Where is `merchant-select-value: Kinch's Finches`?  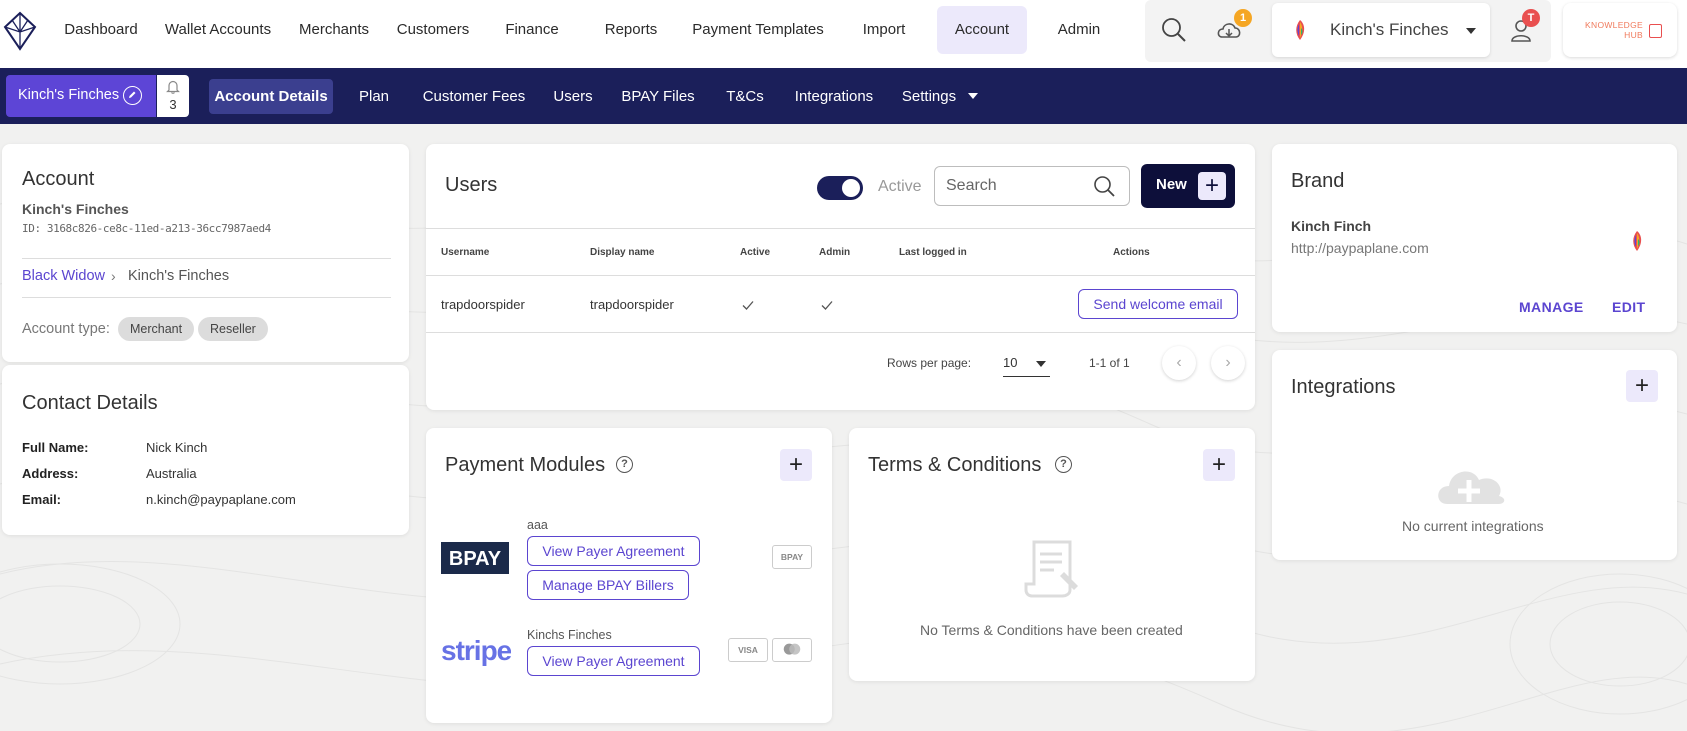 merchant-select-value: Kinch's Finches is located at coordinates (1389, 29).